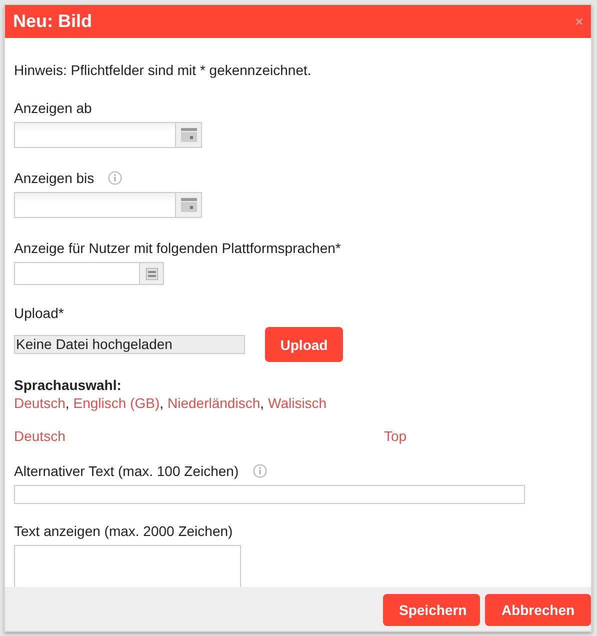 This screenshot has width=597, height=636. I want to click on dialog-title: Neu: Bild, so click(52, 21).